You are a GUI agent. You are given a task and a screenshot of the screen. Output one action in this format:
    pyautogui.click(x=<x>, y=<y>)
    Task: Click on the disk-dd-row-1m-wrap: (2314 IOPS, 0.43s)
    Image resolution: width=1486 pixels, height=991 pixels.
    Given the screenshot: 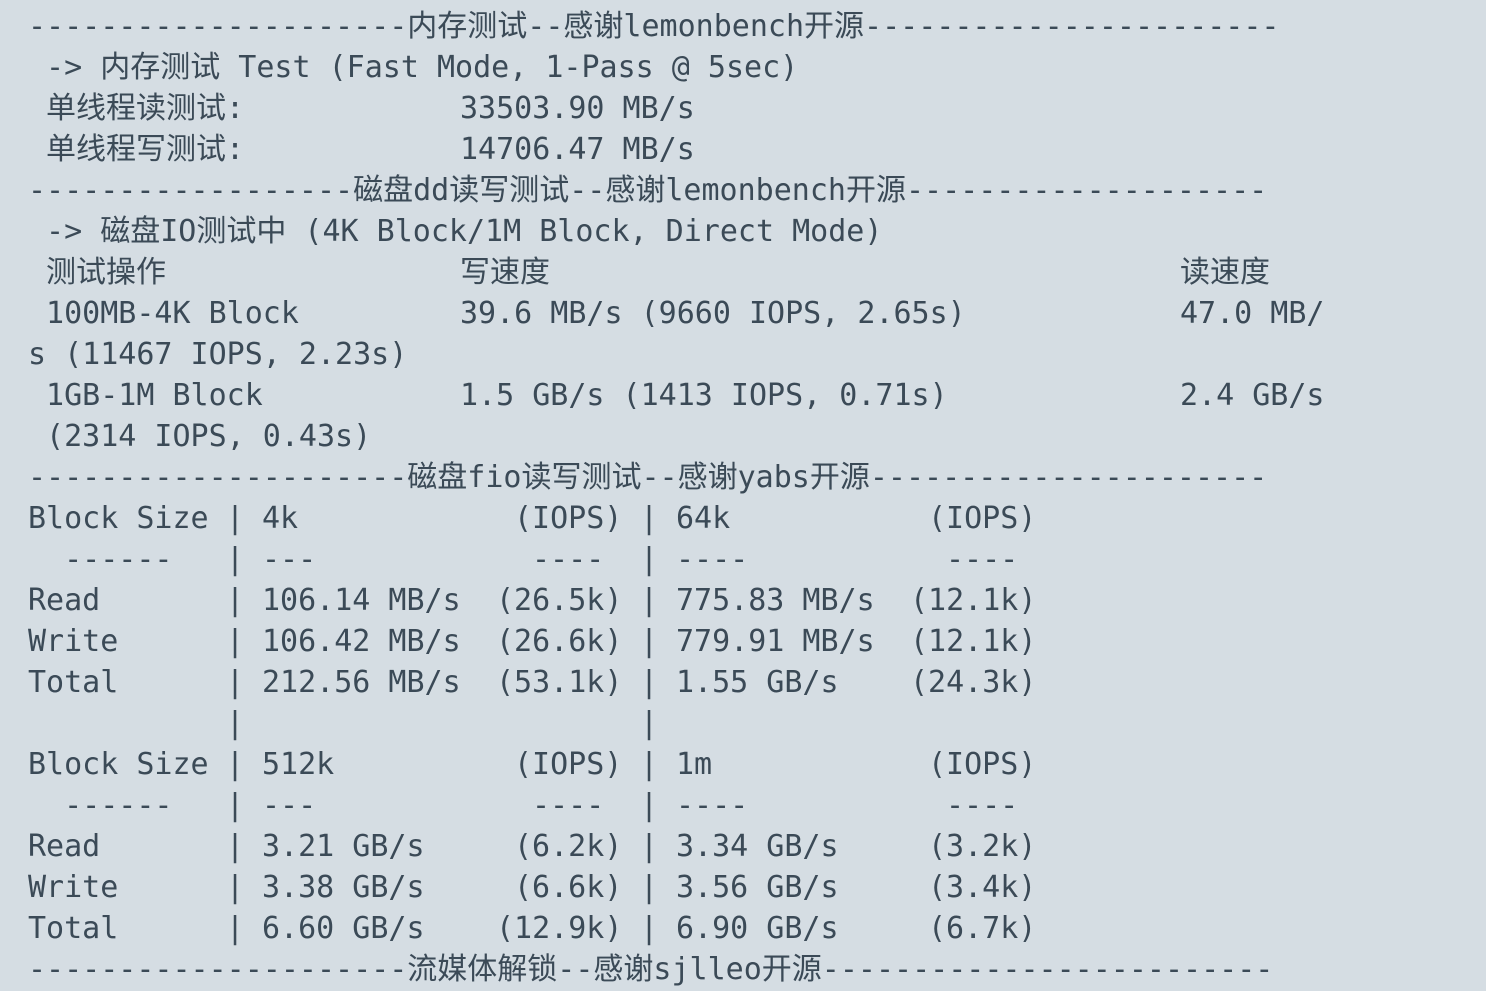 What is the action you would take?
    pyautogui.click(x=200, y=436)
    